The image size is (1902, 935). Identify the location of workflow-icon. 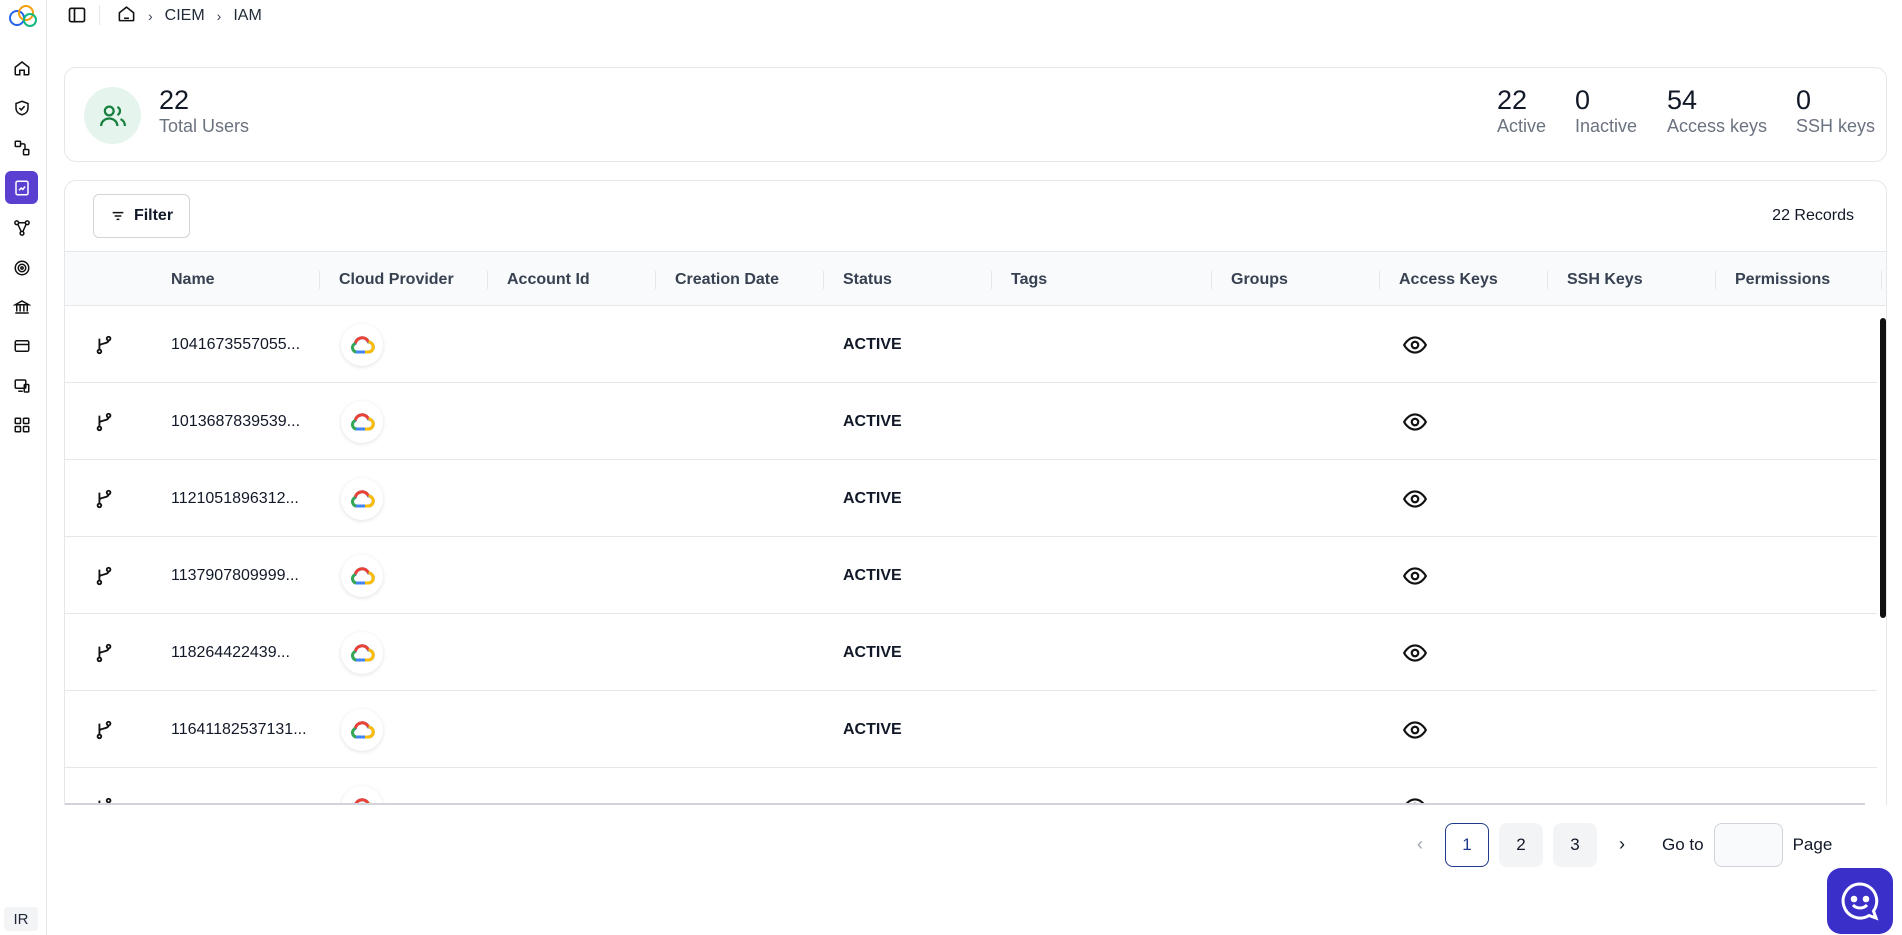
(21, 147).